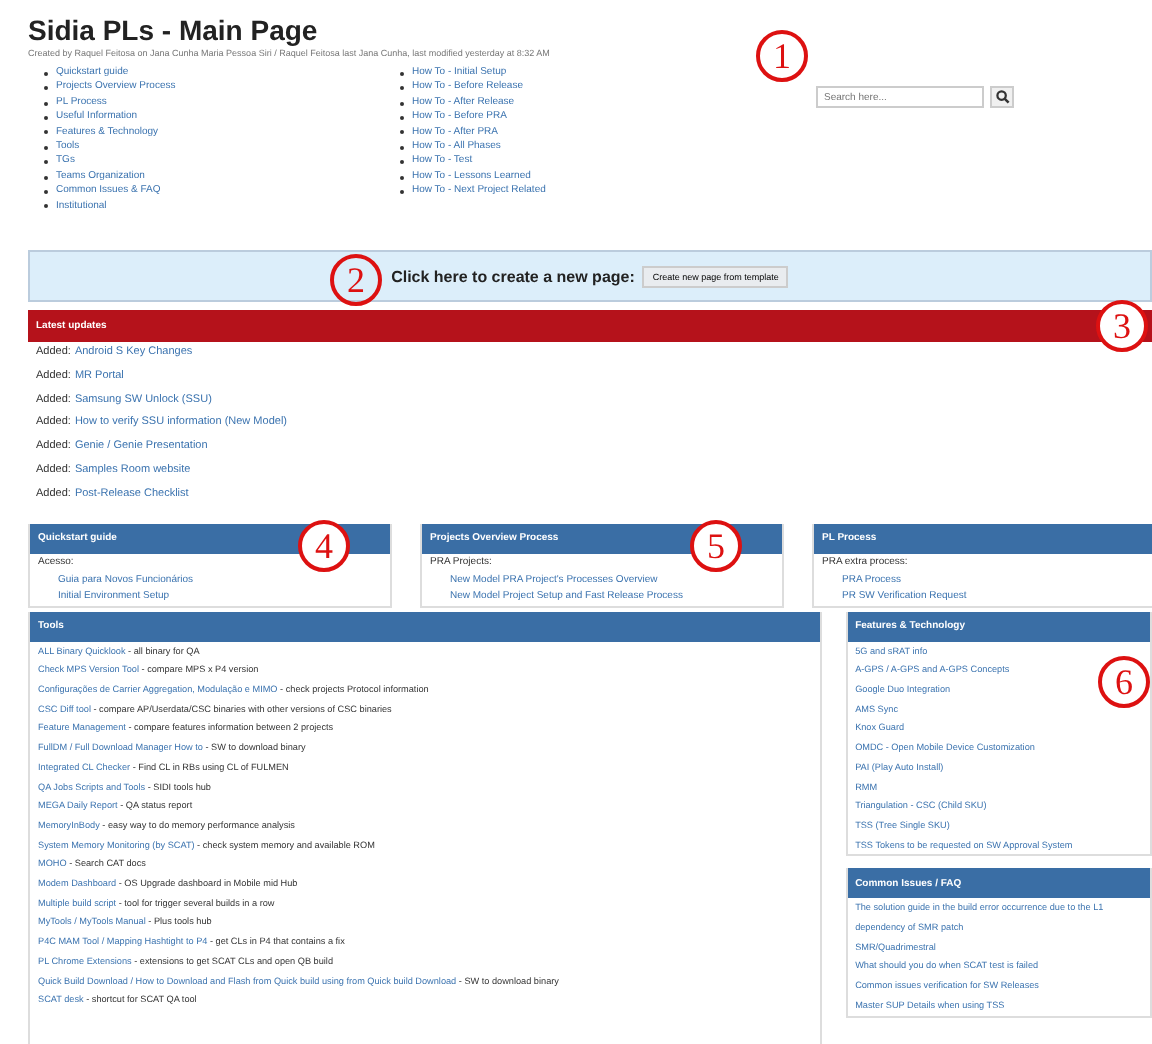  I want to click on number-callout: 1, so click(782, 56).